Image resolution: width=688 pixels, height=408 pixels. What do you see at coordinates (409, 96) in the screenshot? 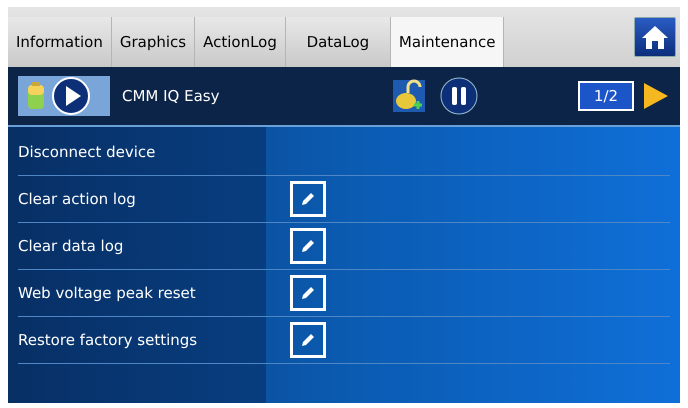
I see `unlock-icon` at bounding box center [409, 96].